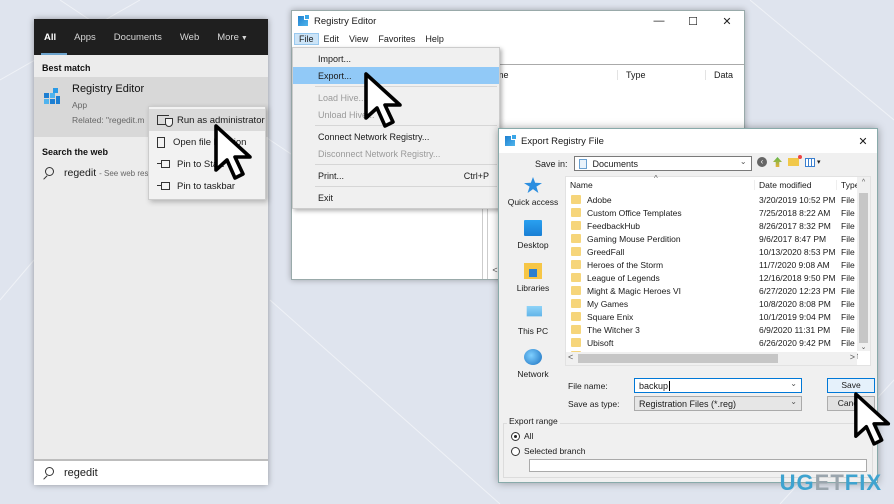  What do you see at coordinates (518, 21) in the screenshot?
I see `regedit-titlebar: Registry Editor — ☐ ✕` at bounding box center [518, 21].